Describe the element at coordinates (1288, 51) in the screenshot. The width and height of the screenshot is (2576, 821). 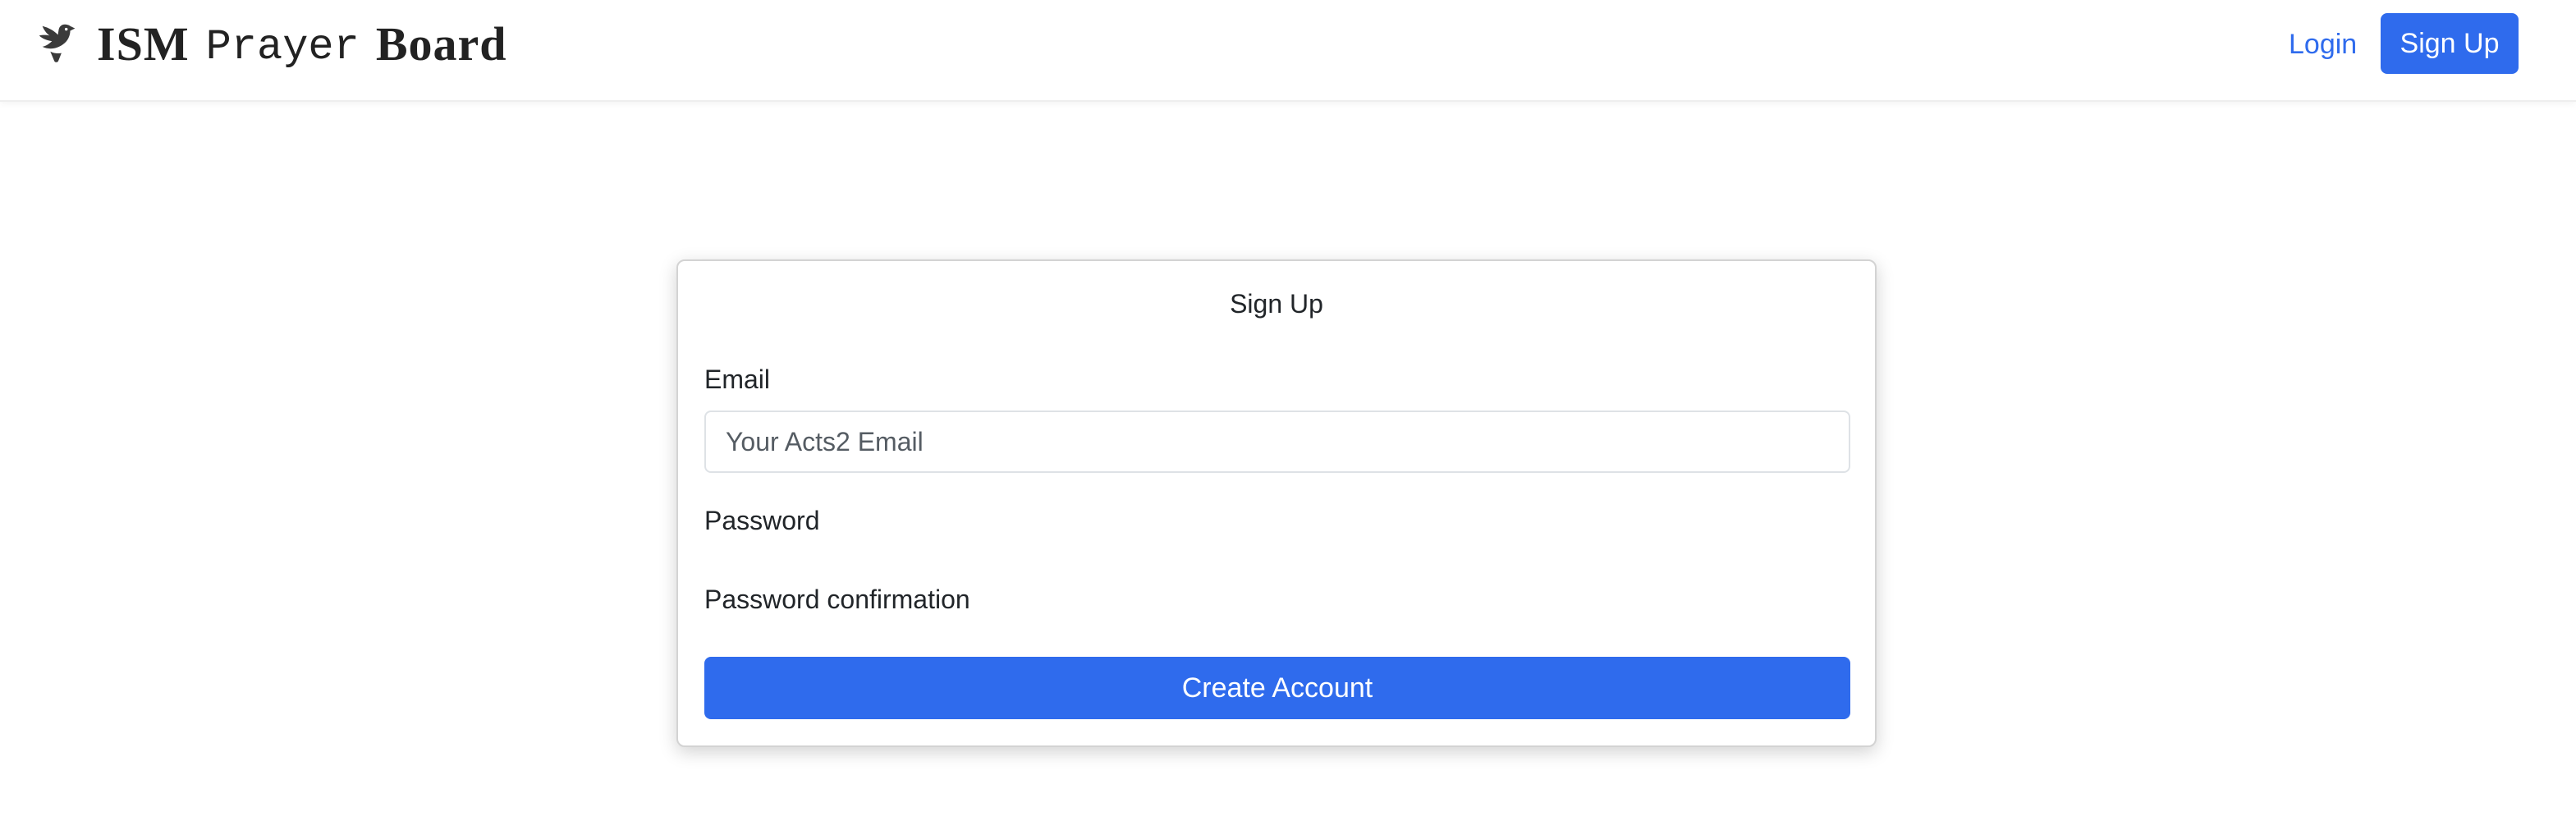
I see `navbar: ISM Prayer Board Login Sign Up` at that location.